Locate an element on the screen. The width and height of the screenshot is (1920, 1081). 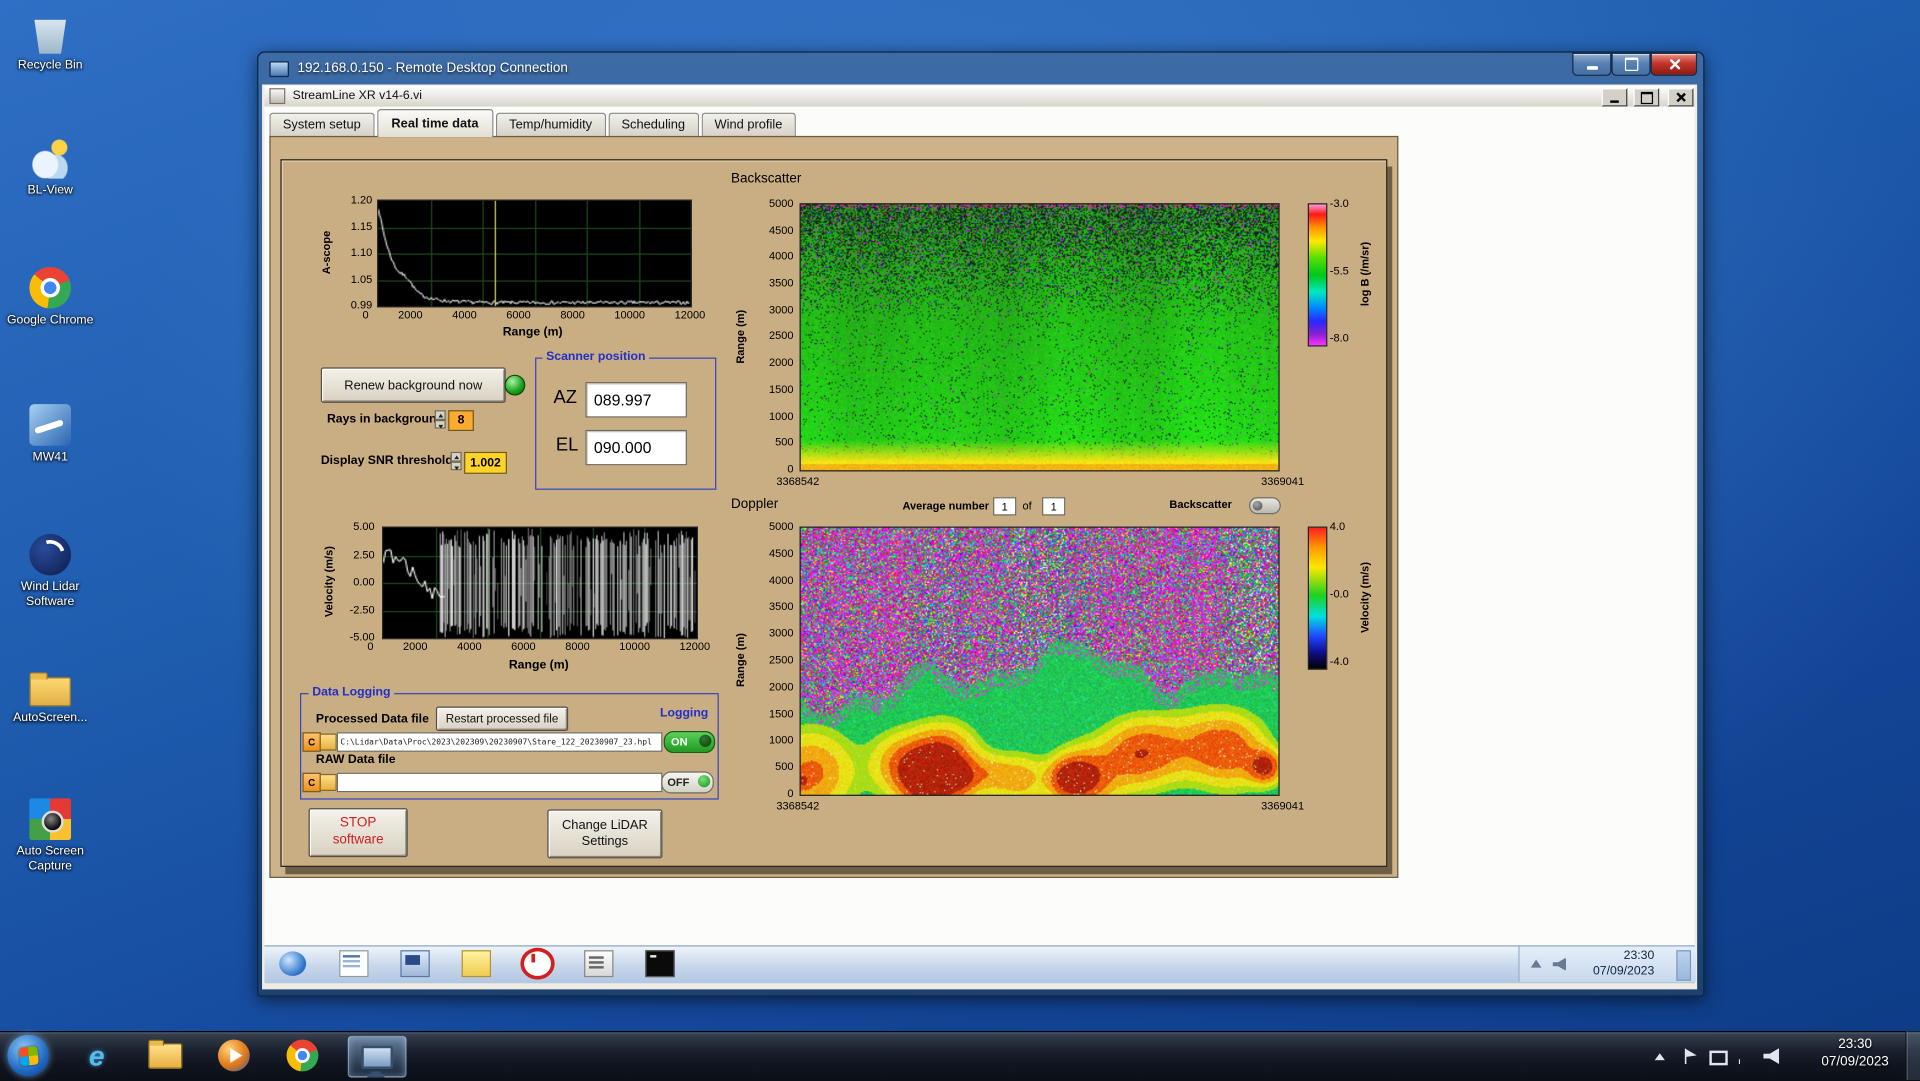
tick-label: 8000 is located at coordinates (572, 314).